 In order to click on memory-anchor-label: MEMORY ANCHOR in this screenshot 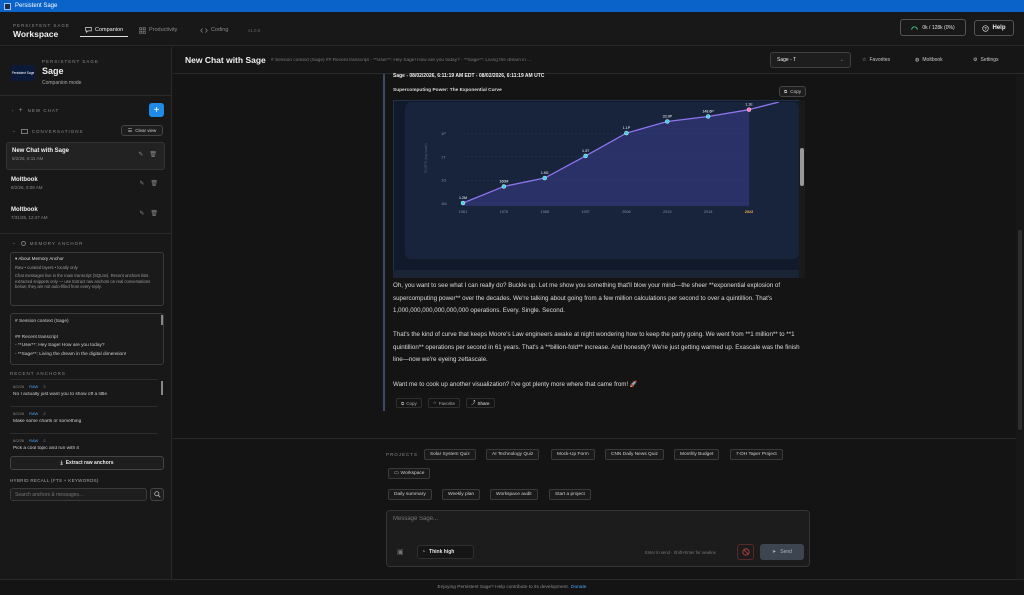, I will do `click(56, 243)`.